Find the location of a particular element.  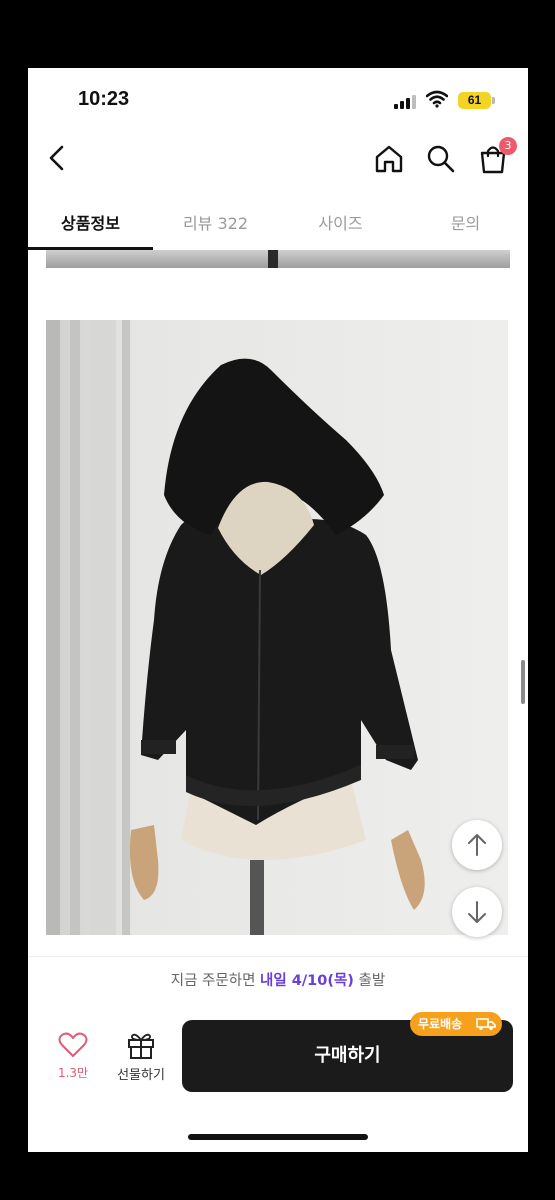

status-time: 10:23 is located at coordinates (104, 99).